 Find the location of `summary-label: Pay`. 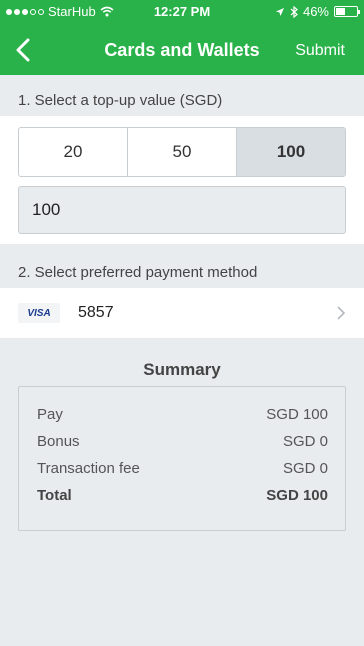

summary-label: Pay is located at coordinates (50, 414).